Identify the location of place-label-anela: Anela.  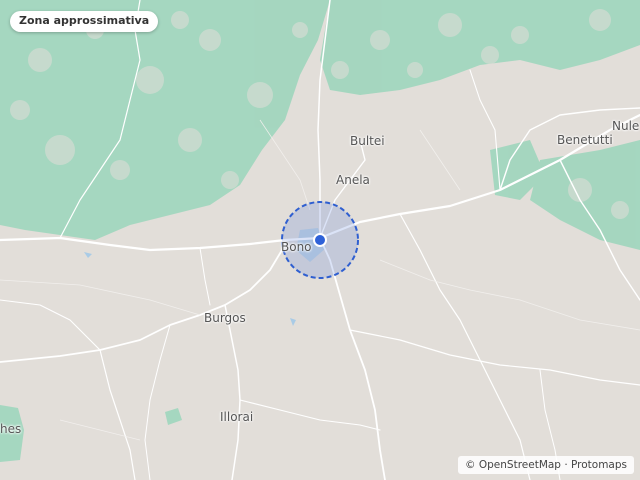
(353, 180).